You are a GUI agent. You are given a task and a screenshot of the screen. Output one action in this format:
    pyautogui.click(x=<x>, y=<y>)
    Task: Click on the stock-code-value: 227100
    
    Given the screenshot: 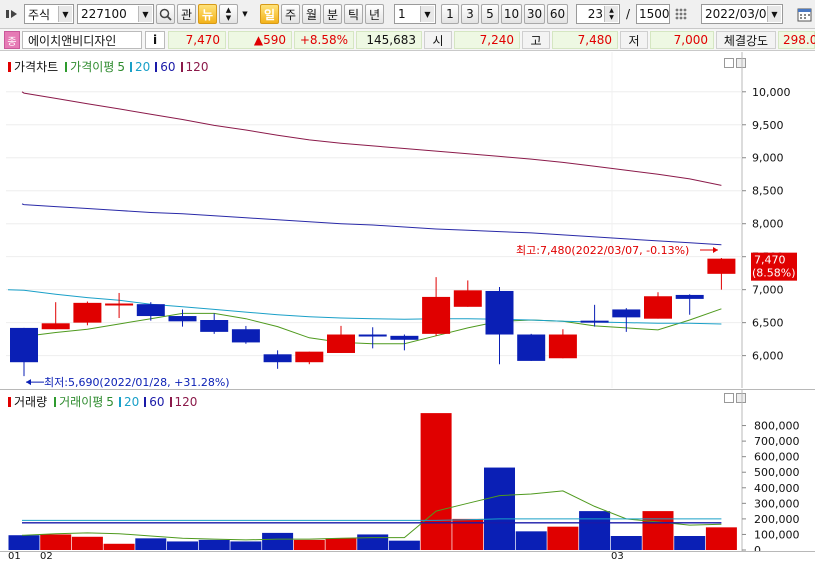 What is the action you would take?
    pyautogui.click(x=104, y=14)
    